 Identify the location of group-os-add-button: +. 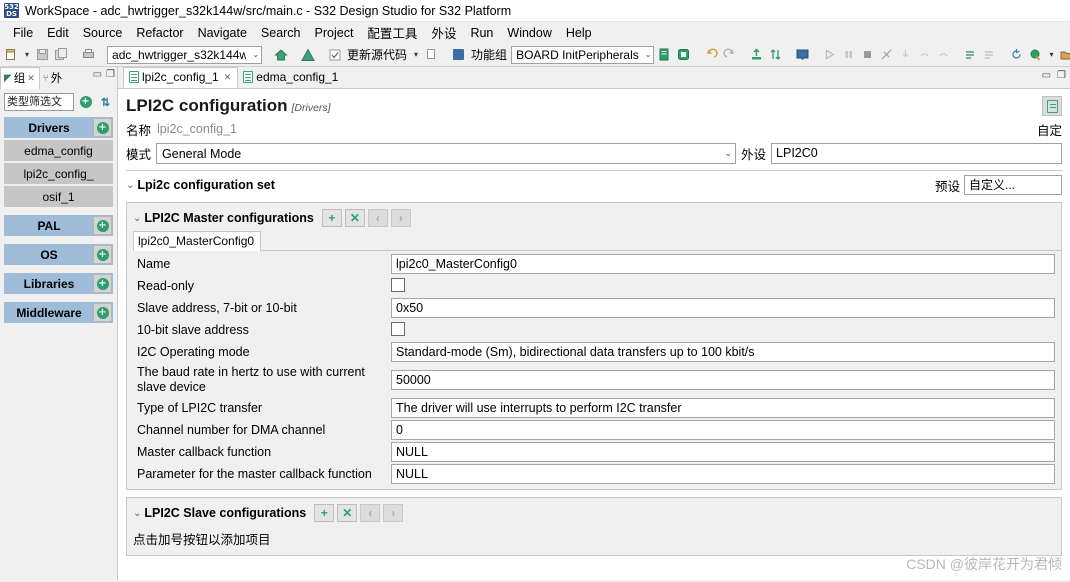
(102, 254).